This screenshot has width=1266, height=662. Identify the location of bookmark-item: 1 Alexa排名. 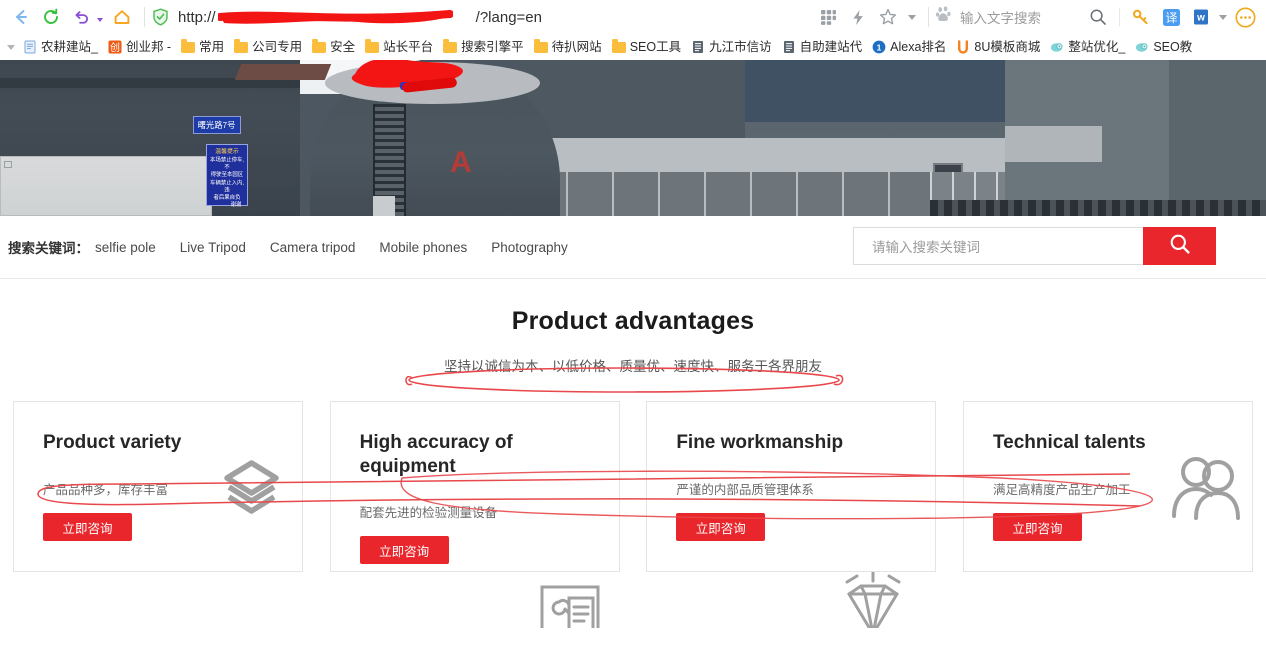
(909, 47).